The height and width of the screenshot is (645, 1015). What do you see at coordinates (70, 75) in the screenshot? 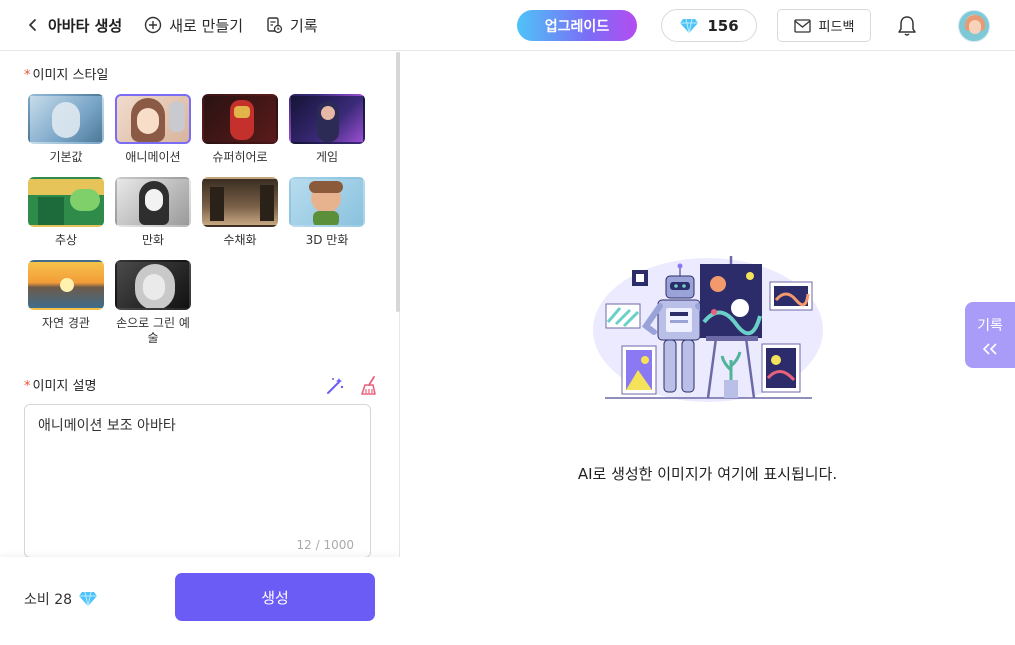
I see `style-section-title: 이미지 스타일` at bounding box center [70, 75].